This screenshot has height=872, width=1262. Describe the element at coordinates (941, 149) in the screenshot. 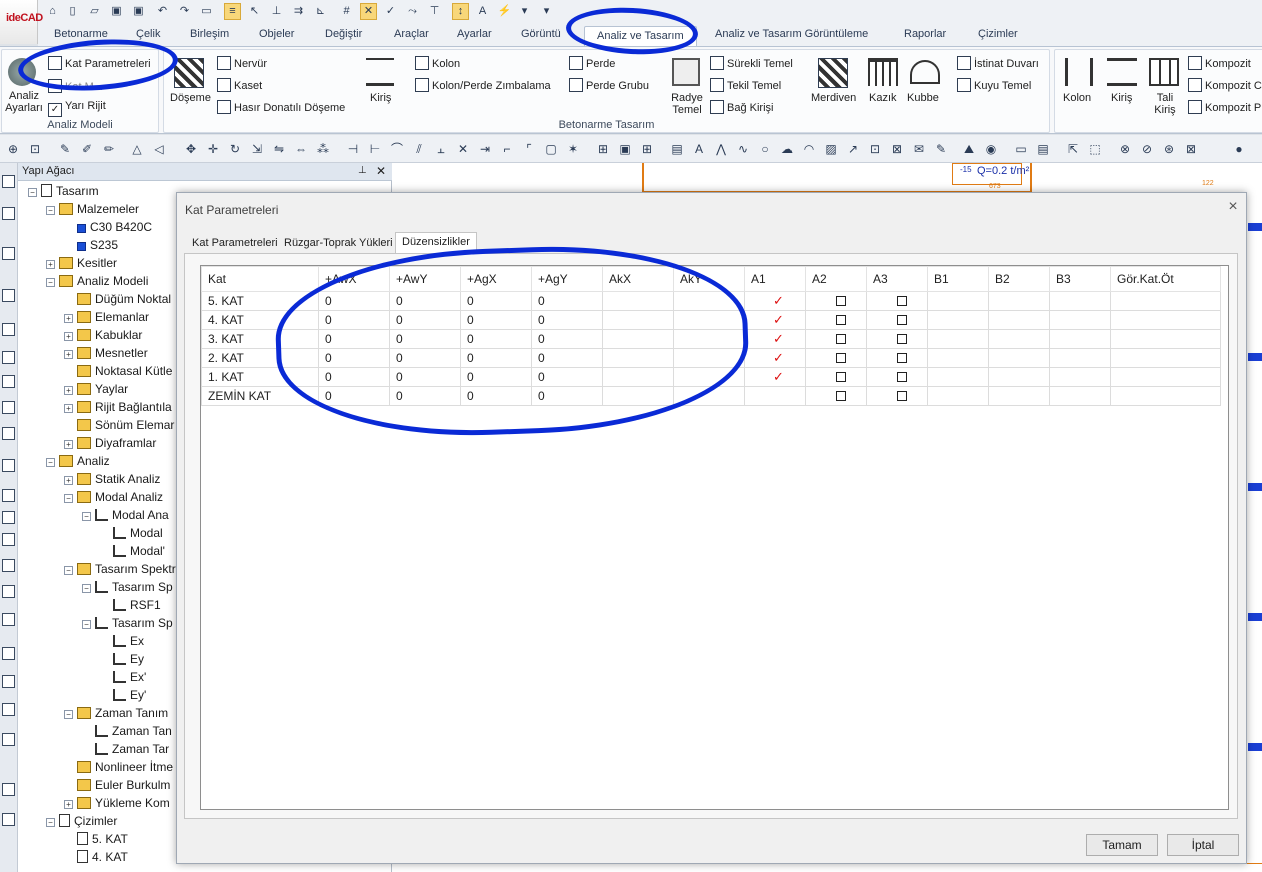

I see `edit-text-icon: ✎` at that location.